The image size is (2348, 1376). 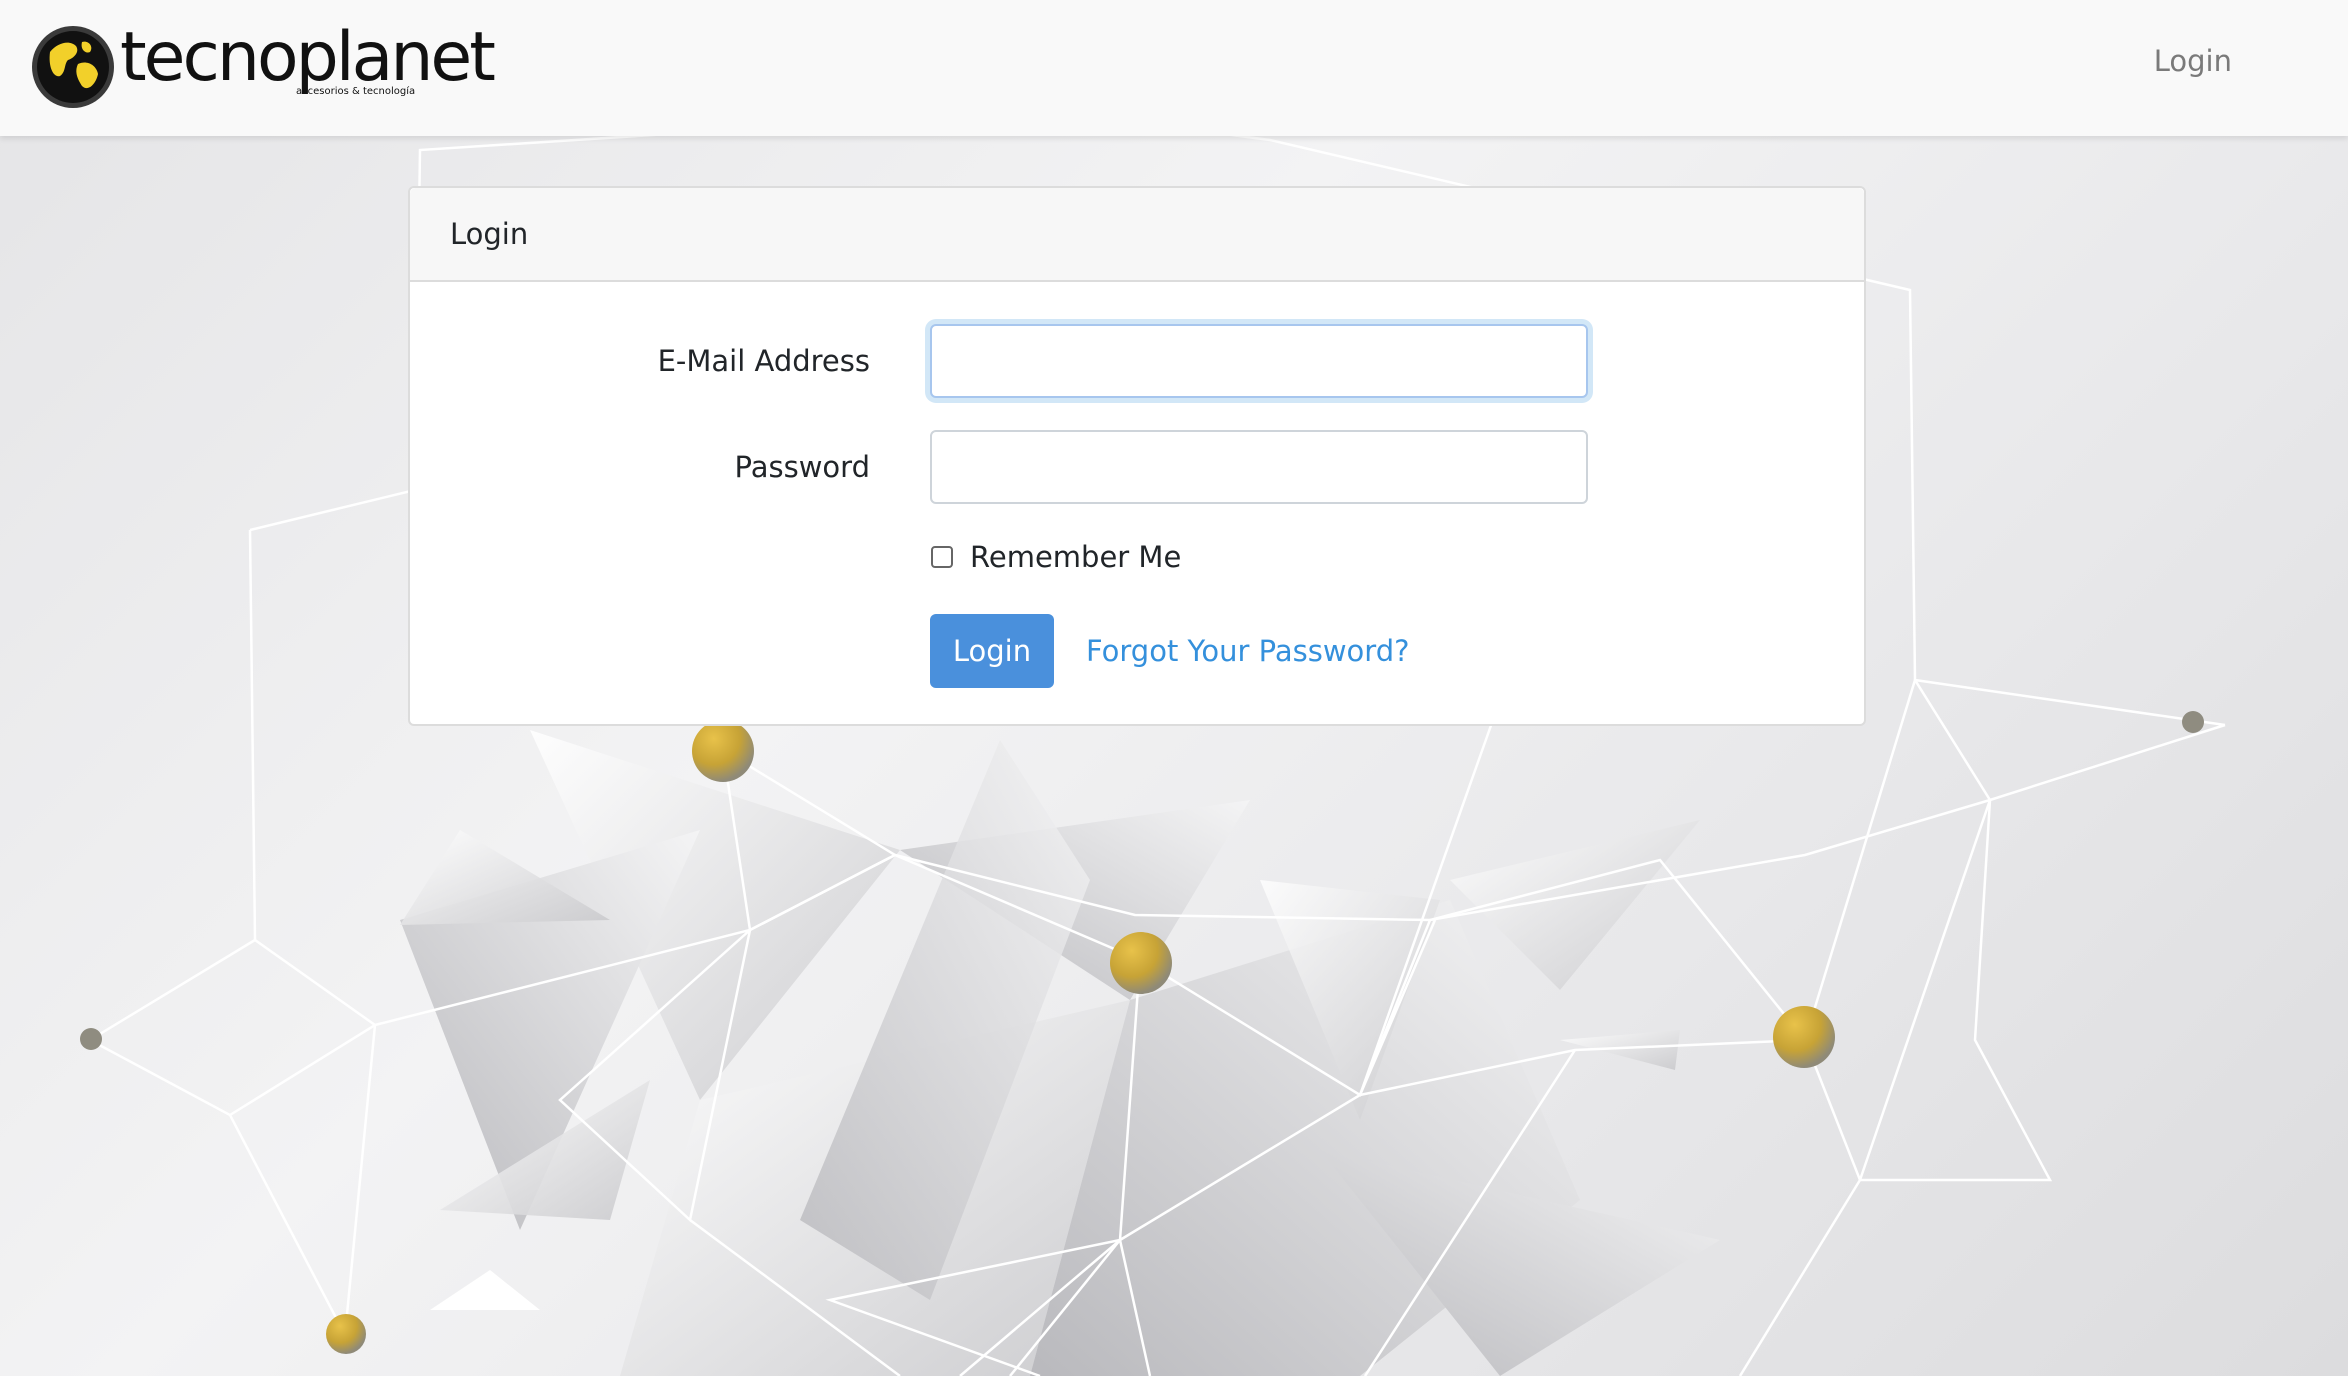 I want to click on email-label: E-Mail Address, so click(x=763, y=361).